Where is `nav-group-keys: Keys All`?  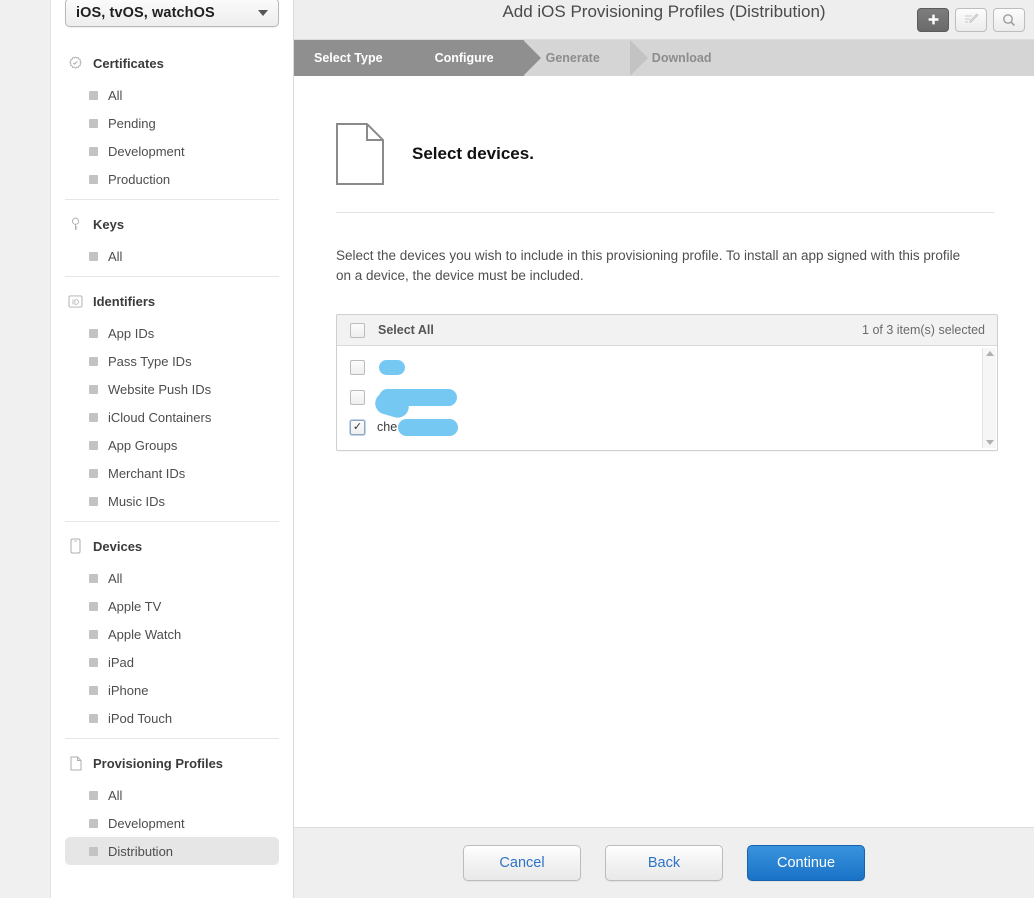
nav-group-keys: Keys All is located at coordinates (172, 234).